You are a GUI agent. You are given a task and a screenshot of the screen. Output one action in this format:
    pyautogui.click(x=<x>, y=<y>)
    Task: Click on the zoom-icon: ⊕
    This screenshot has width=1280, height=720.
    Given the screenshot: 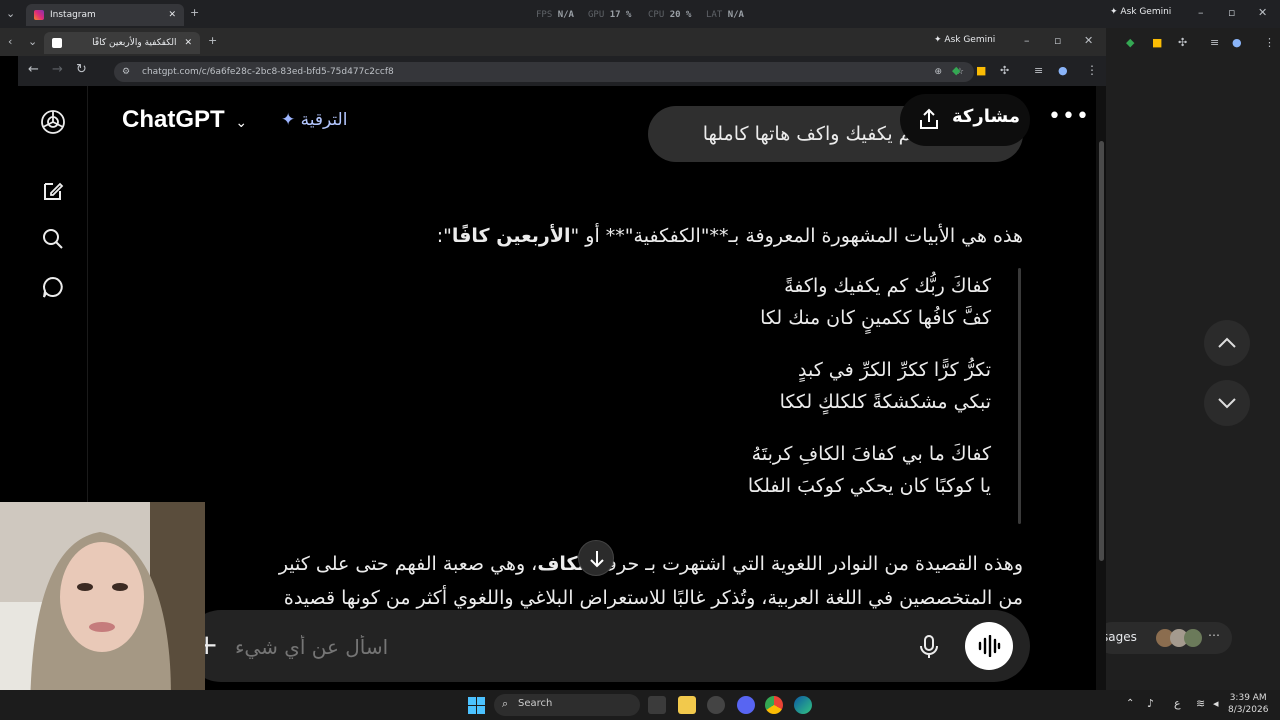 What is the action you would take?
    pyautogui.click(x=938, y=72)
    